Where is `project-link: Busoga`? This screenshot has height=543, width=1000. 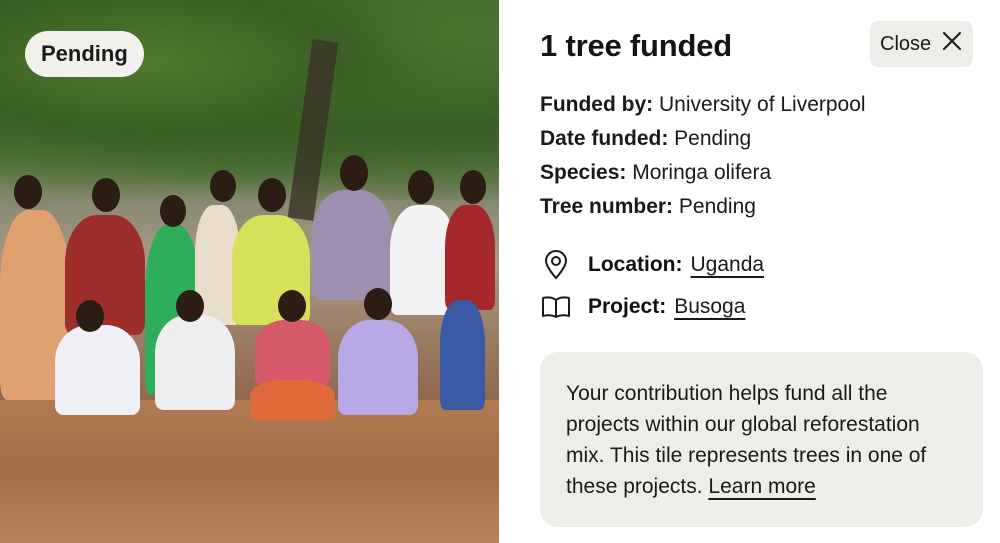 project-link: Busoga is located at coordinates (709, 307).